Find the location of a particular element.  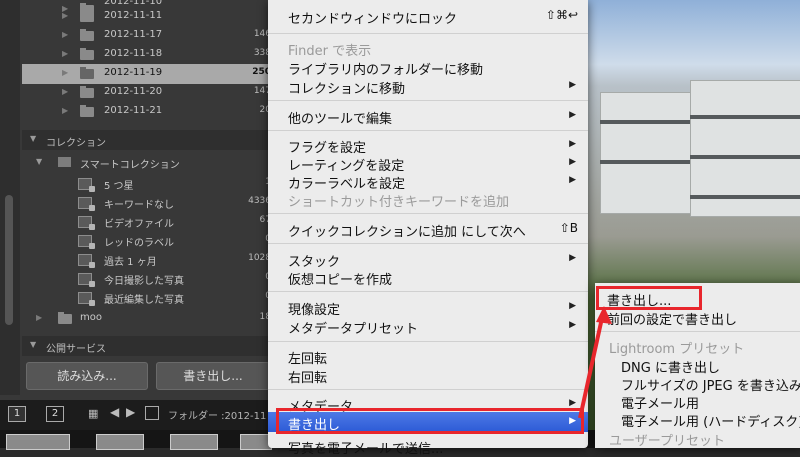

forward-arrow-icon: ▶ is located at coordinates (130, 412).